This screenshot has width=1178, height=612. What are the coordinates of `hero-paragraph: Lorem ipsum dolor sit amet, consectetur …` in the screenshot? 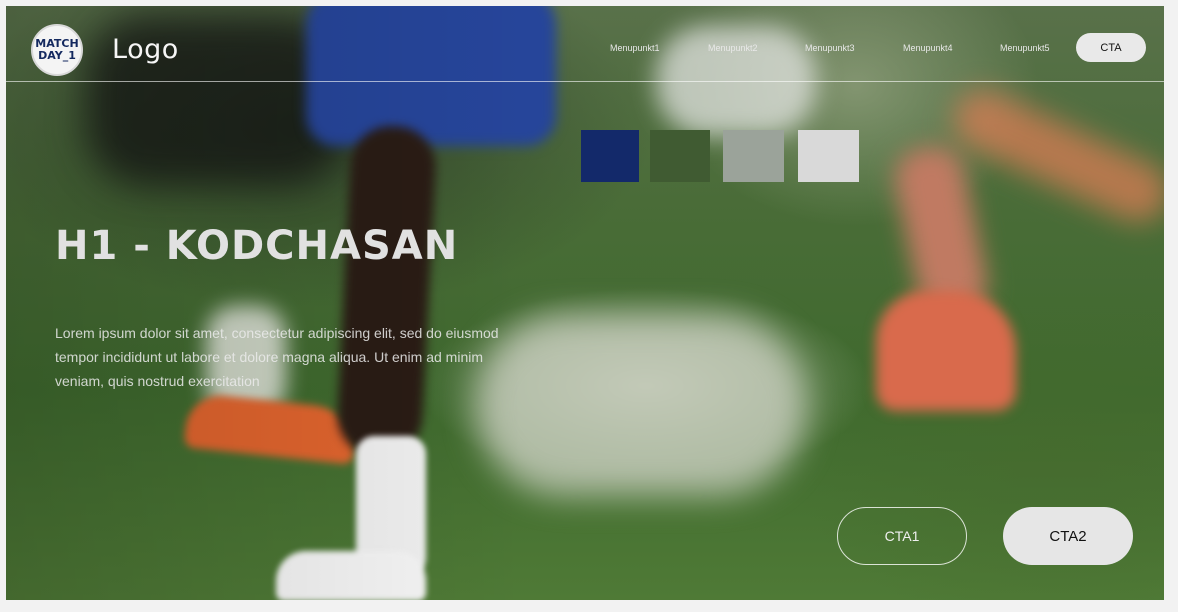 It's located at (277, 357).